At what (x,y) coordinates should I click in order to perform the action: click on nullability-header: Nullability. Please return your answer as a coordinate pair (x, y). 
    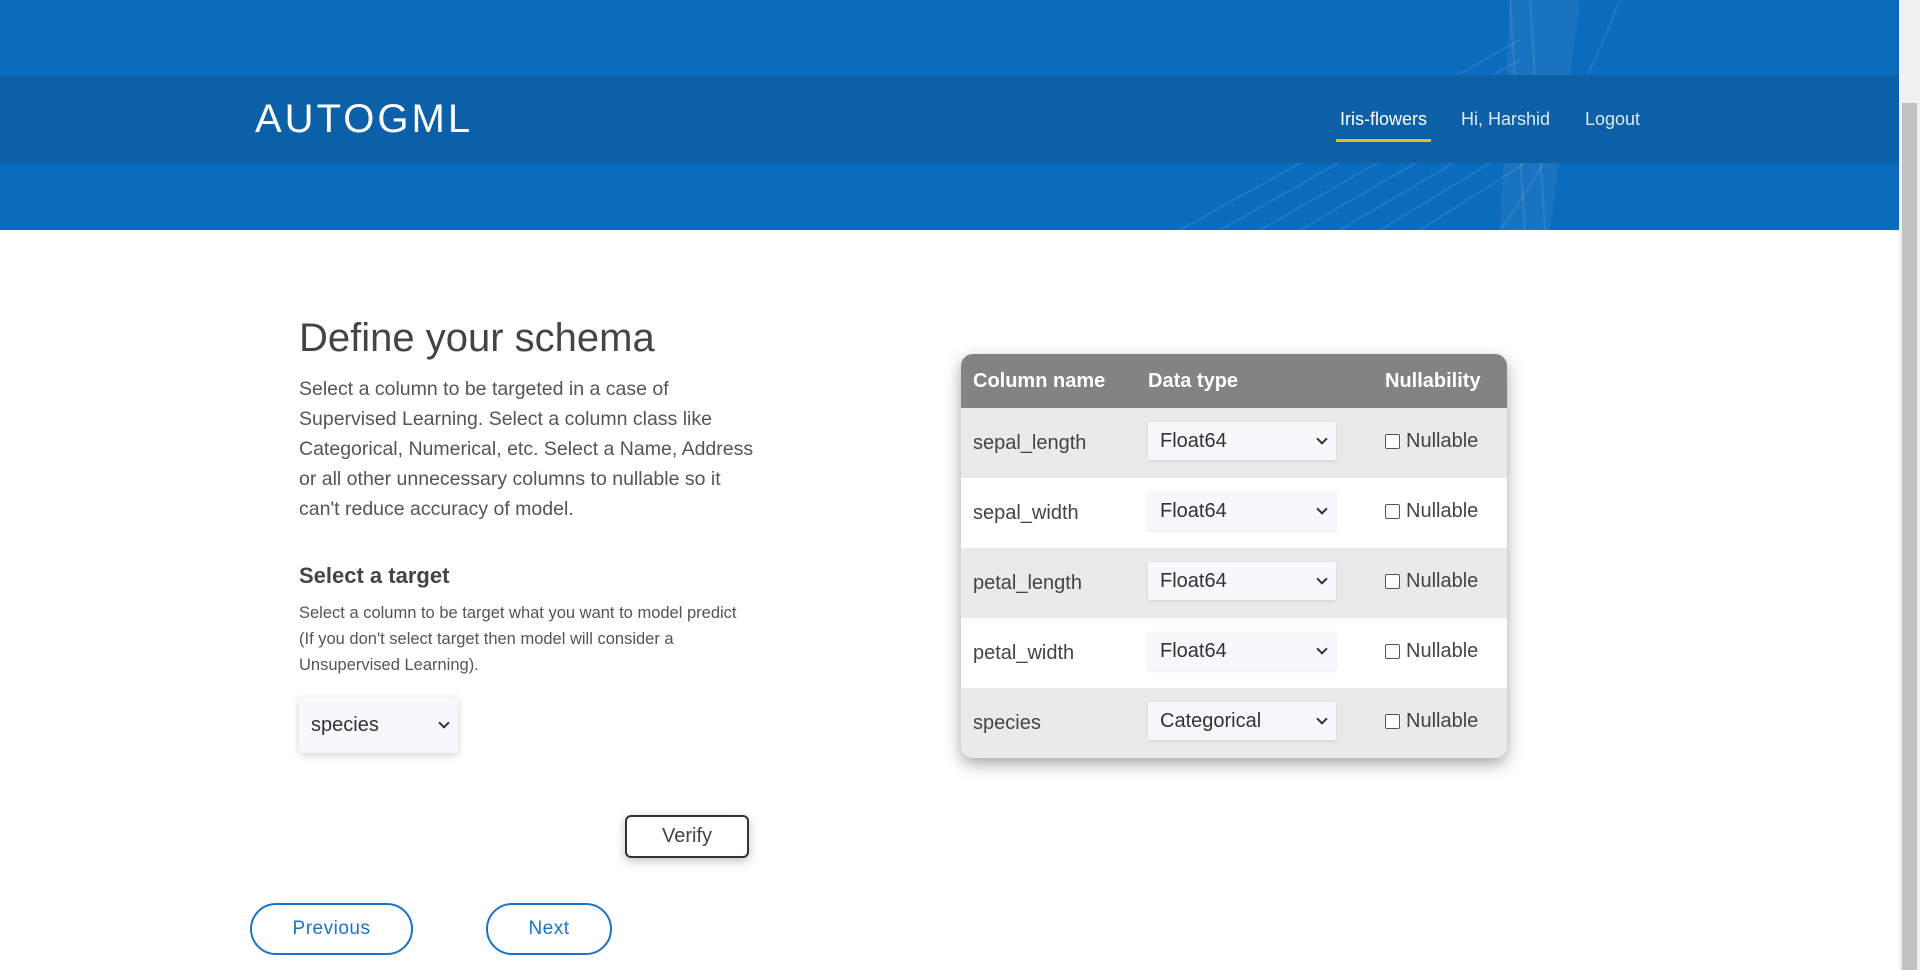
    Looking at the image, I should click on (1433, 381).